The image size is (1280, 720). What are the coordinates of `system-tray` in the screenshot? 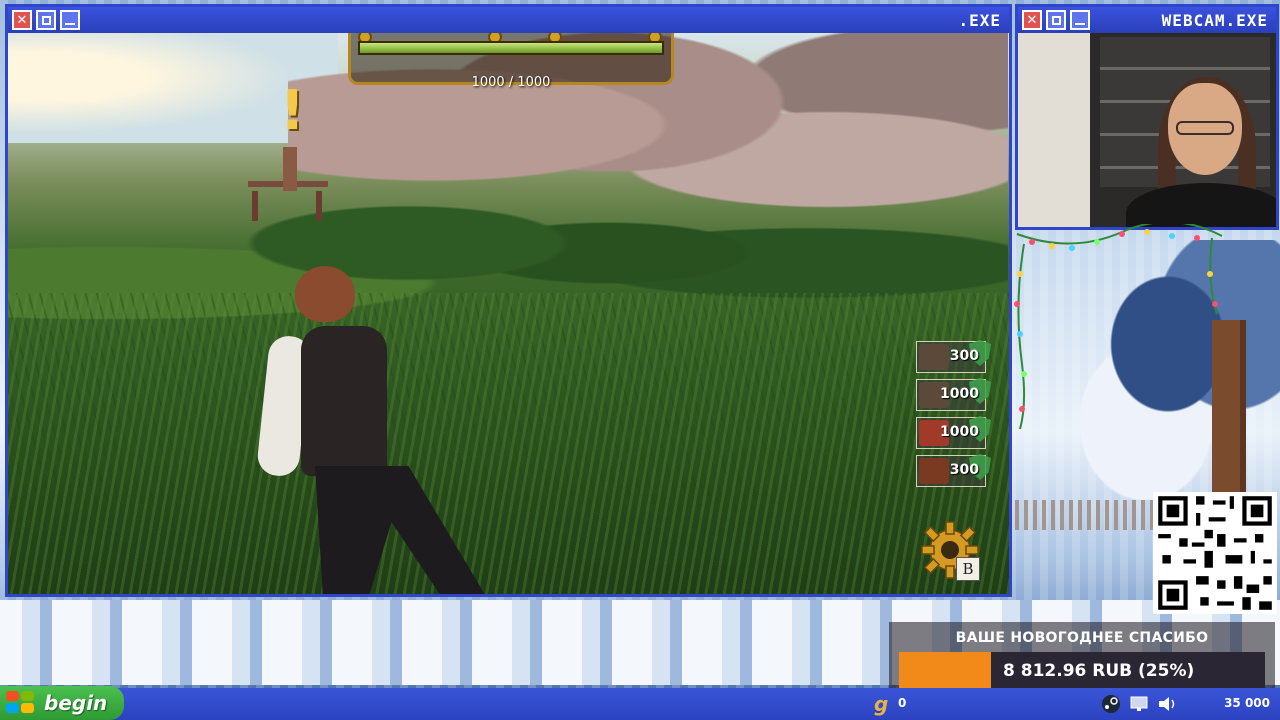 It's located at (1139, 704).